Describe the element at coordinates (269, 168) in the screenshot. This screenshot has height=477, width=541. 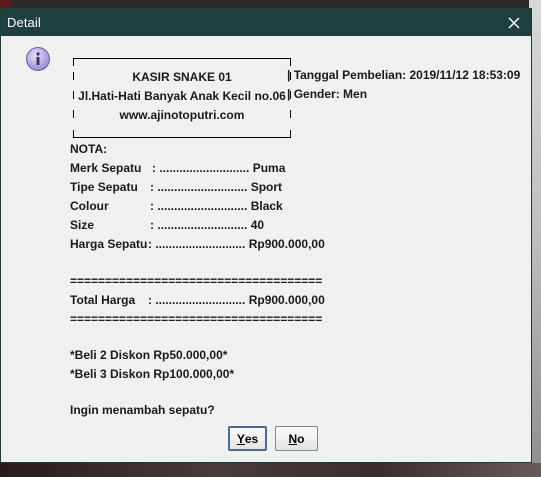
I see `nota-value: Puma` at that location.